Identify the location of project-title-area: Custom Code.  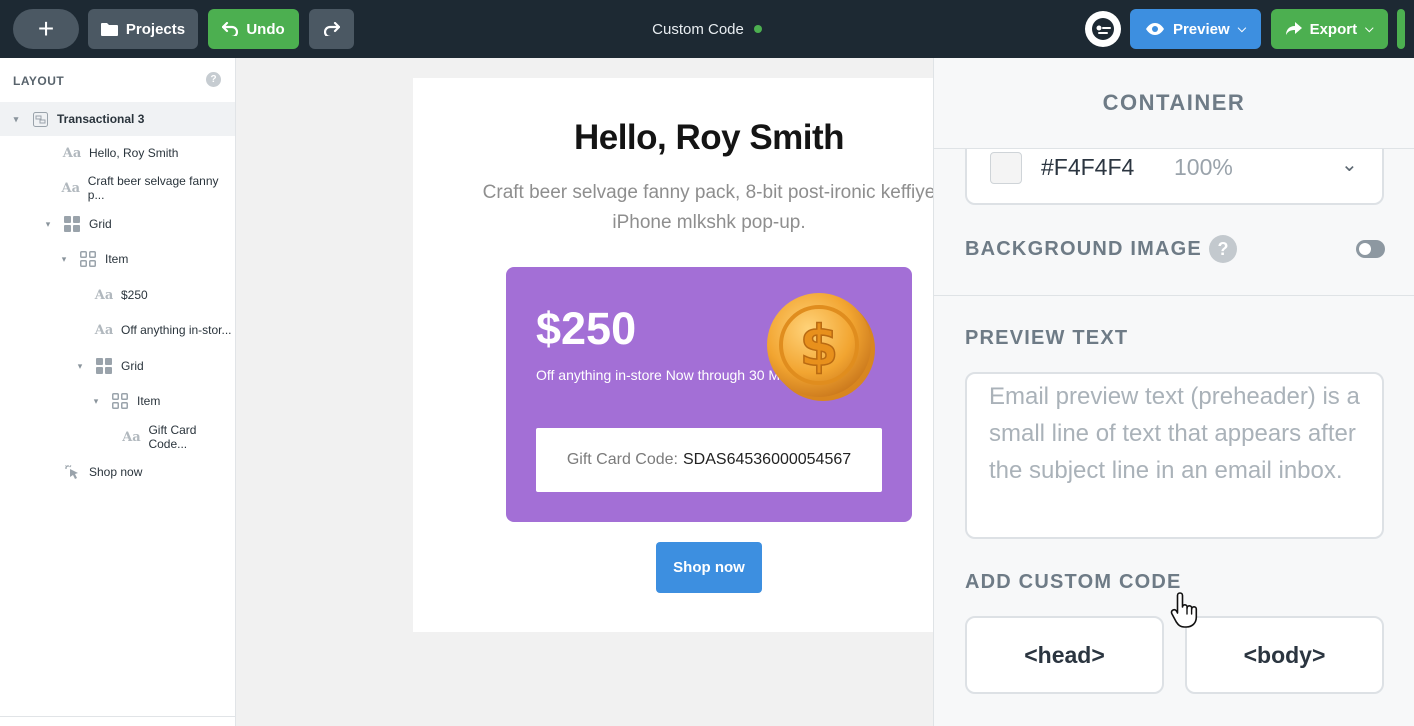
(707, 29).